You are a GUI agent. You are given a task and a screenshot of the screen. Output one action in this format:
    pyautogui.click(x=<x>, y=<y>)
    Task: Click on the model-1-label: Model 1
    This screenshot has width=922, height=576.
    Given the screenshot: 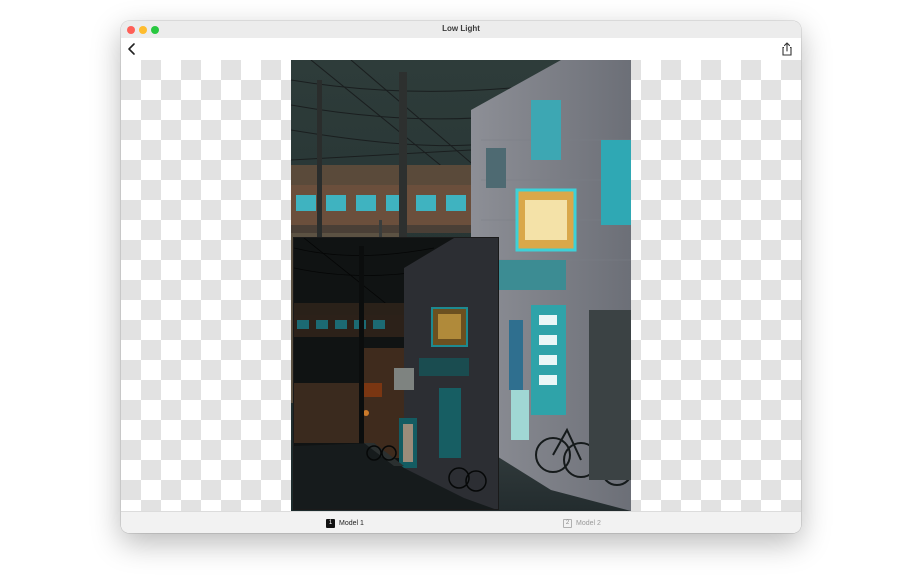 What is the action you would take?
    pyautogui.click(x=351, y=523)
    